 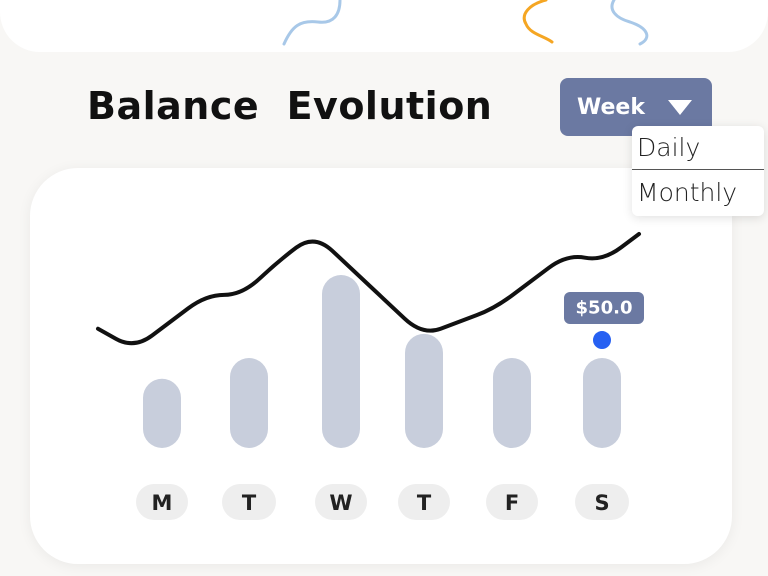 What do you see at coordinates (312, 23) in the screenshot?
I see `blue-squiggle-left` at bounding box center [312, 23].